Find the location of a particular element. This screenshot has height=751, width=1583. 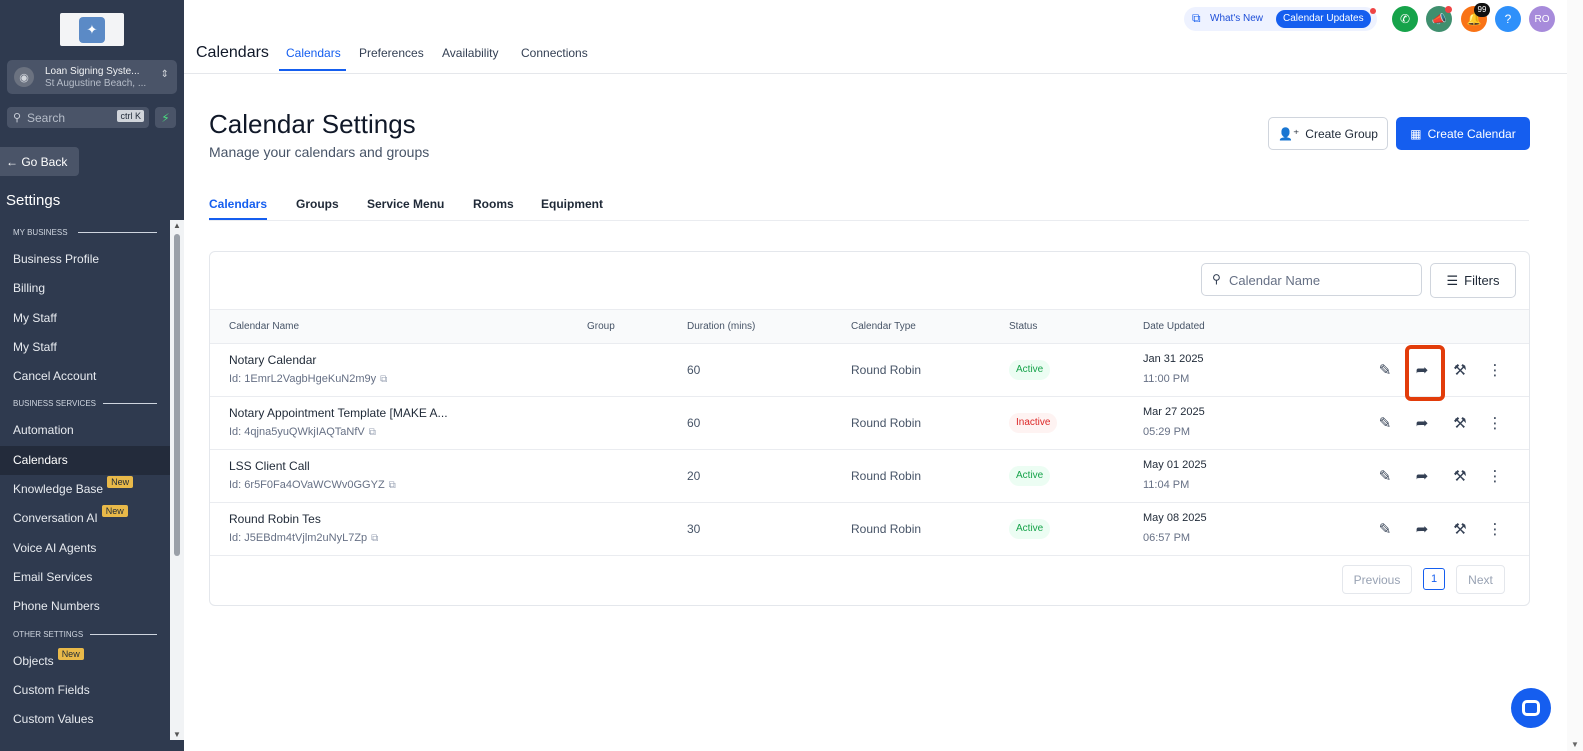

calendar-id-text: Id: 4qjna5yuQWkjIAQTaNfV is located at coordinates (297, 432).